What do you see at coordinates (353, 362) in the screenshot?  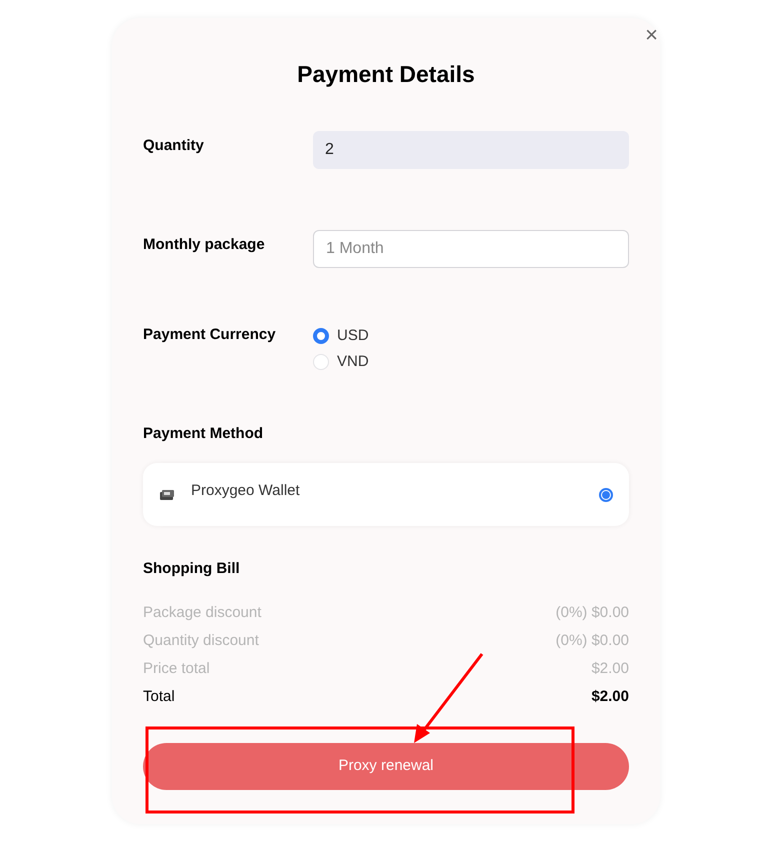 I see `radio-label: VND` at bounding box center [353, 362].